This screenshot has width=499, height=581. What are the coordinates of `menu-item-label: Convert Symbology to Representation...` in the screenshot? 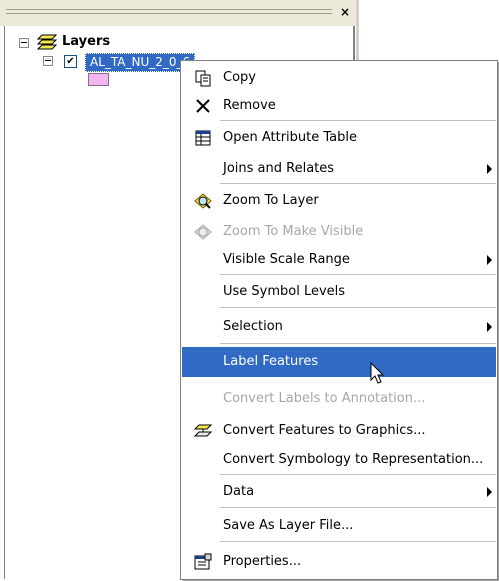 It's located at (353, 459).